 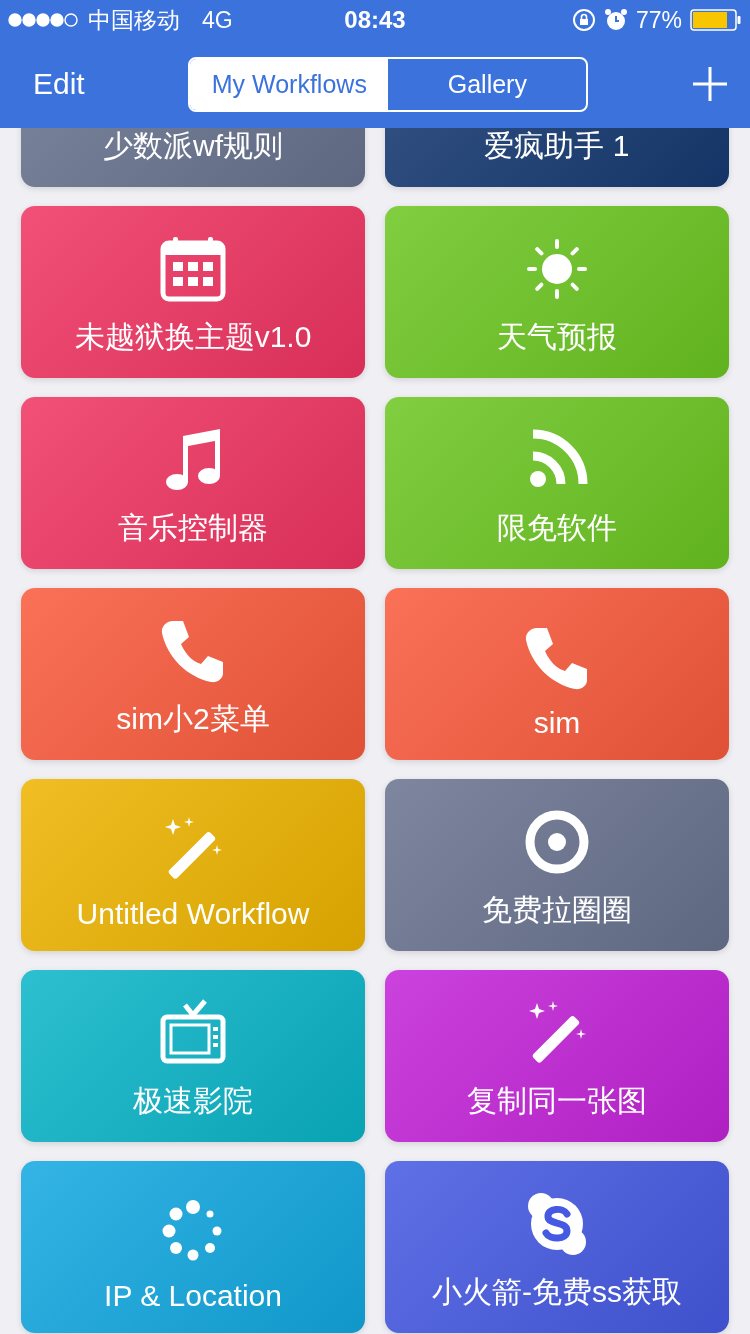 What do you see at coordinates (557, 1247) in the screenshot?
I see `workflow-card: 小火箭-免费ss获取` at bounding box center [557, 1247].